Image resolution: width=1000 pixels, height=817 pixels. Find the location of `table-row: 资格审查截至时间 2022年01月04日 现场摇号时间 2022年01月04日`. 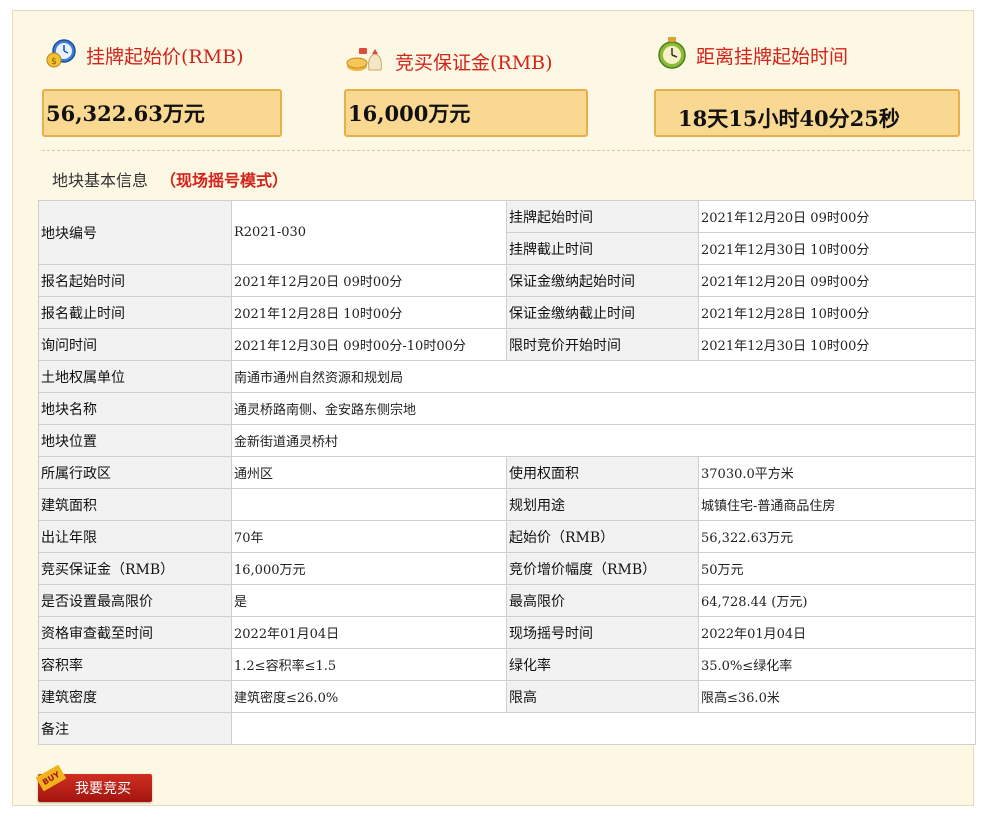

table-row: 资格审查截至时间 2022年01月04日 现场摇号时间 2022年01月04日 is located at coordinates (507, 632).